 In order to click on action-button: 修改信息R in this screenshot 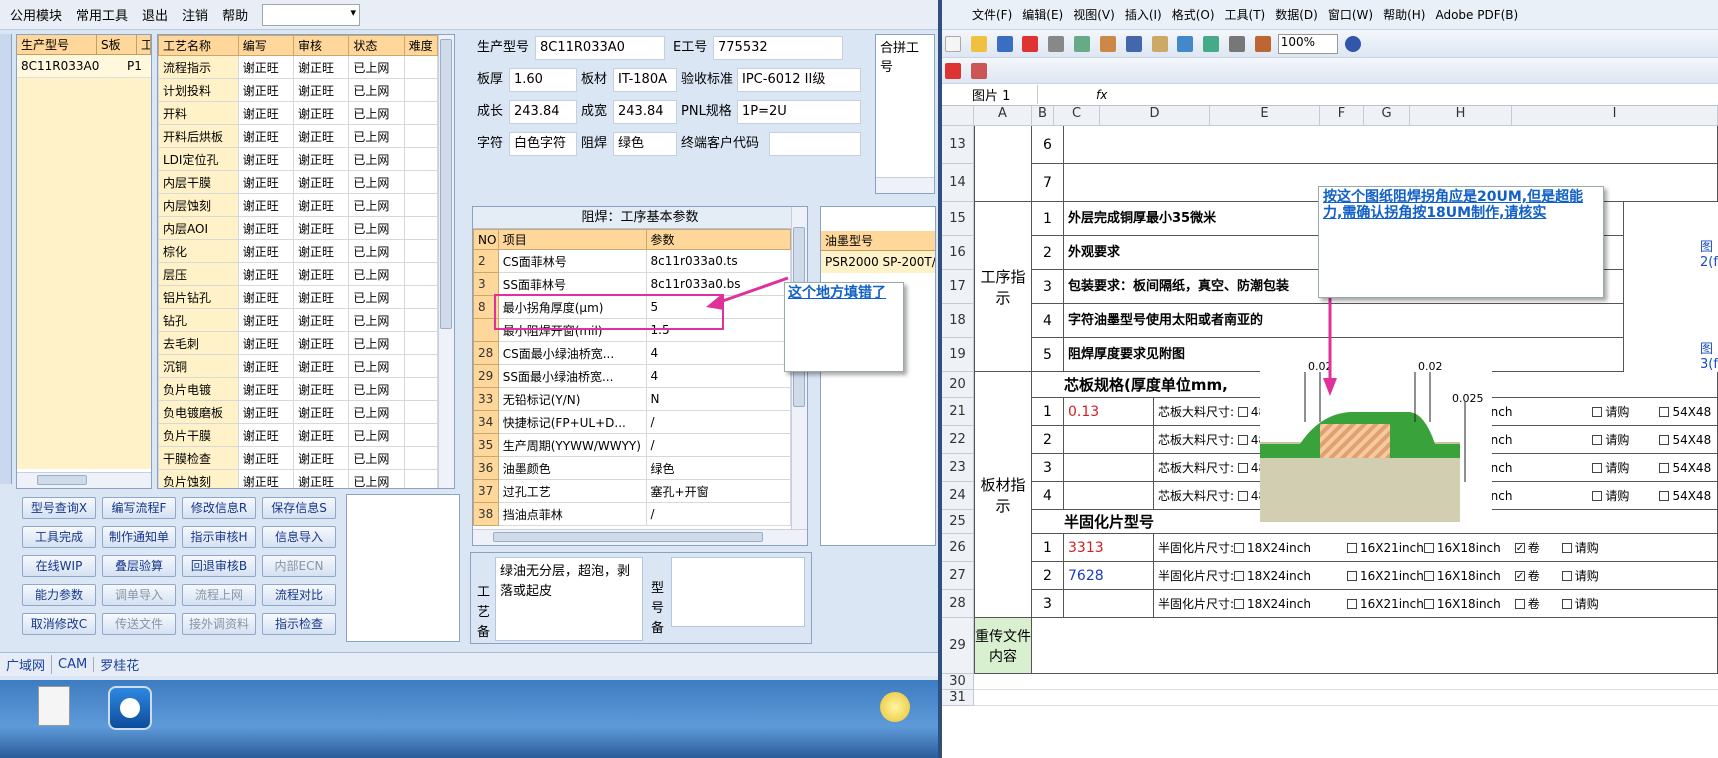, I will do `click(219, 508)`.